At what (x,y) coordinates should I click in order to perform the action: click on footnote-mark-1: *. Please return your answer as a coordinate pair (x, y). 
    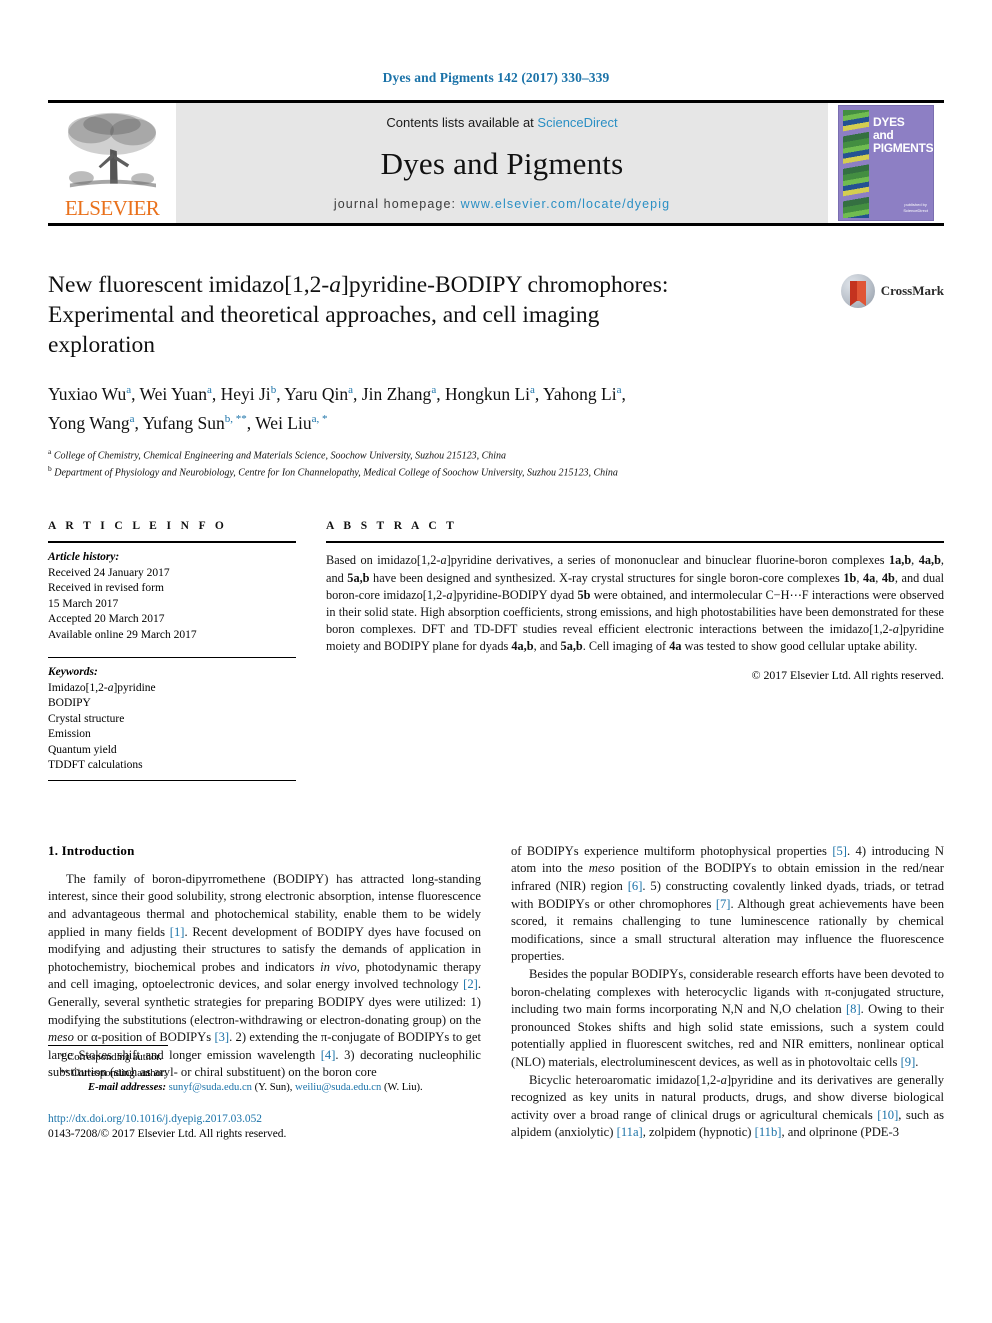
    Looking at the image, I should click on (62, 1057).